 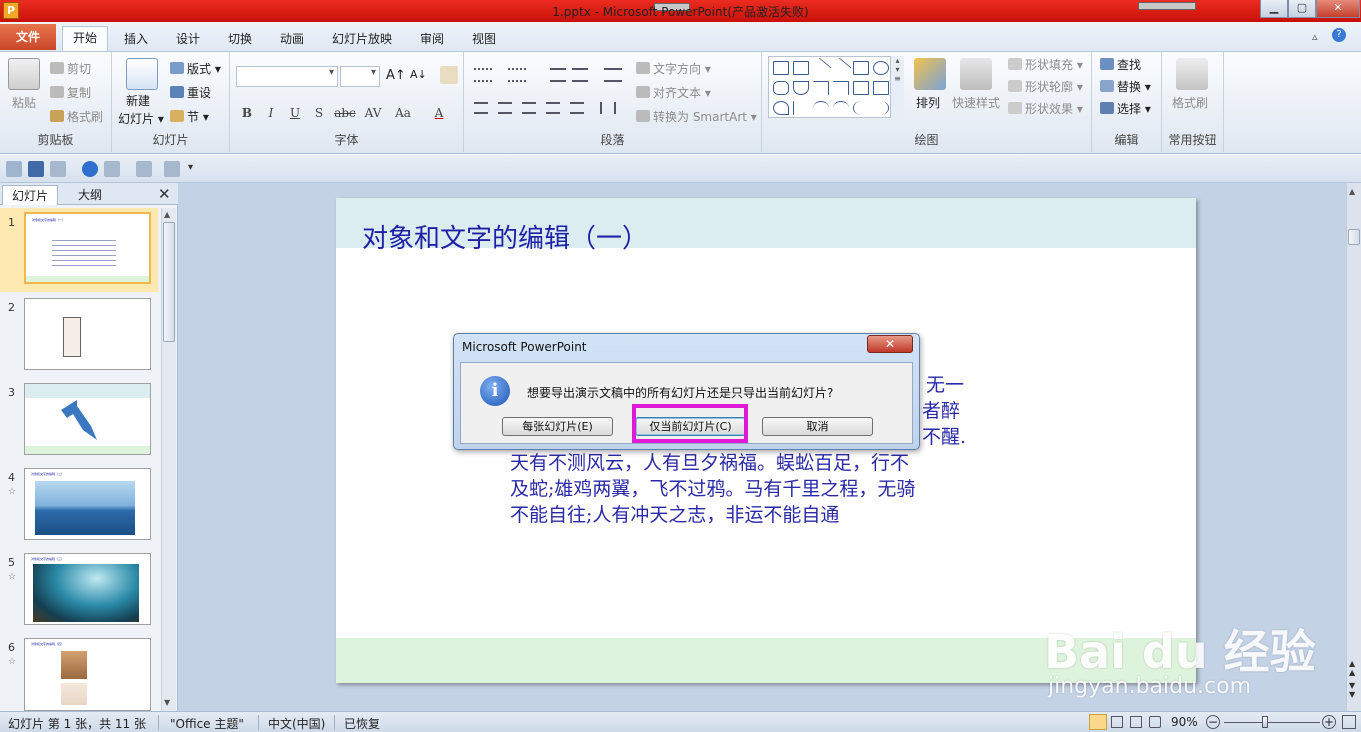 I want to click on tab-slideshow: 幻灯片放映, so click(x=362, y=39).